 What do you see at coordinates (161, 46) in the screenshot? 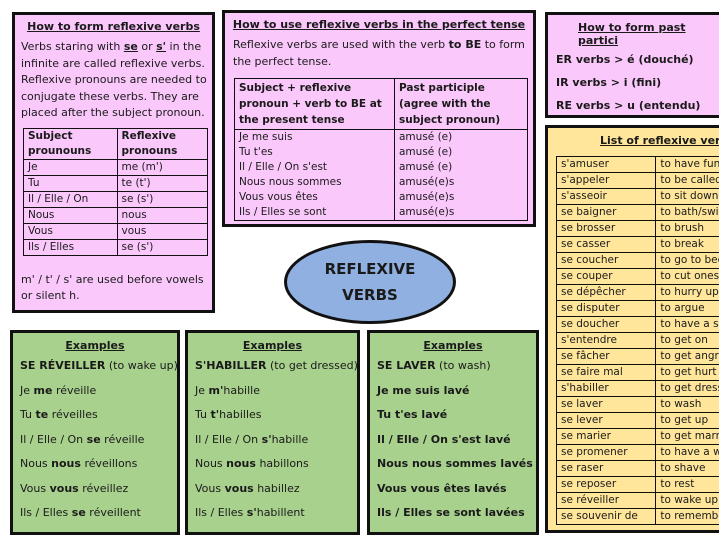
I see `para-s-keyword: s'` at bounding box center [161, 46].